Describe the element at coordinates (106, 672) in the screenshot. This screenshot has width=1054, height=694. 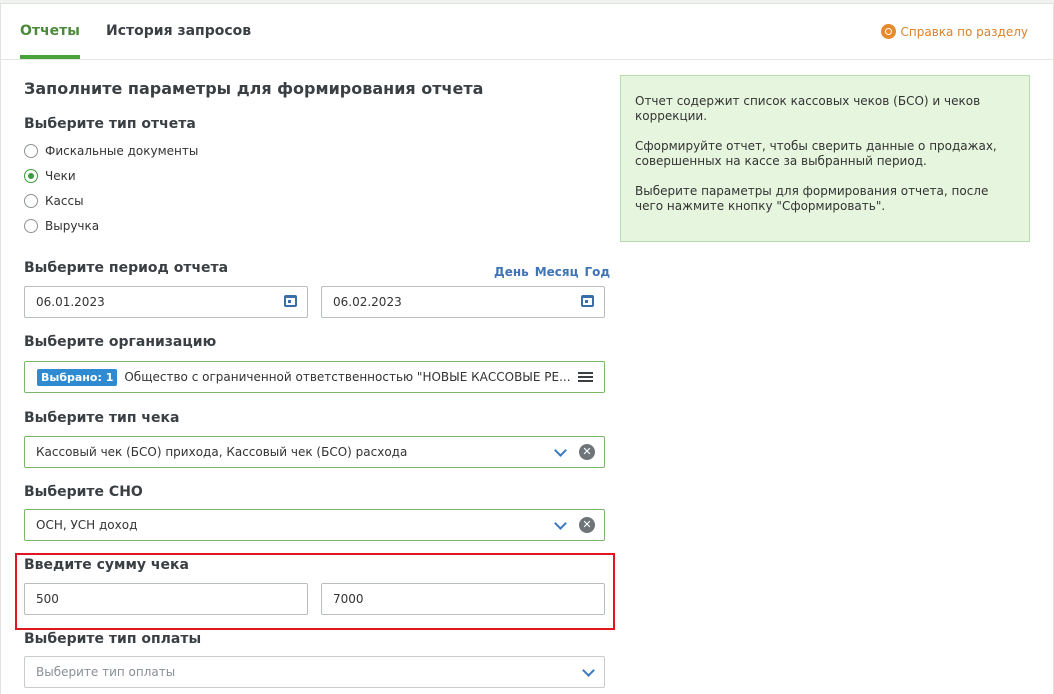
I see `payment-type-placeholder: Выберите тип оплаты` at that location.